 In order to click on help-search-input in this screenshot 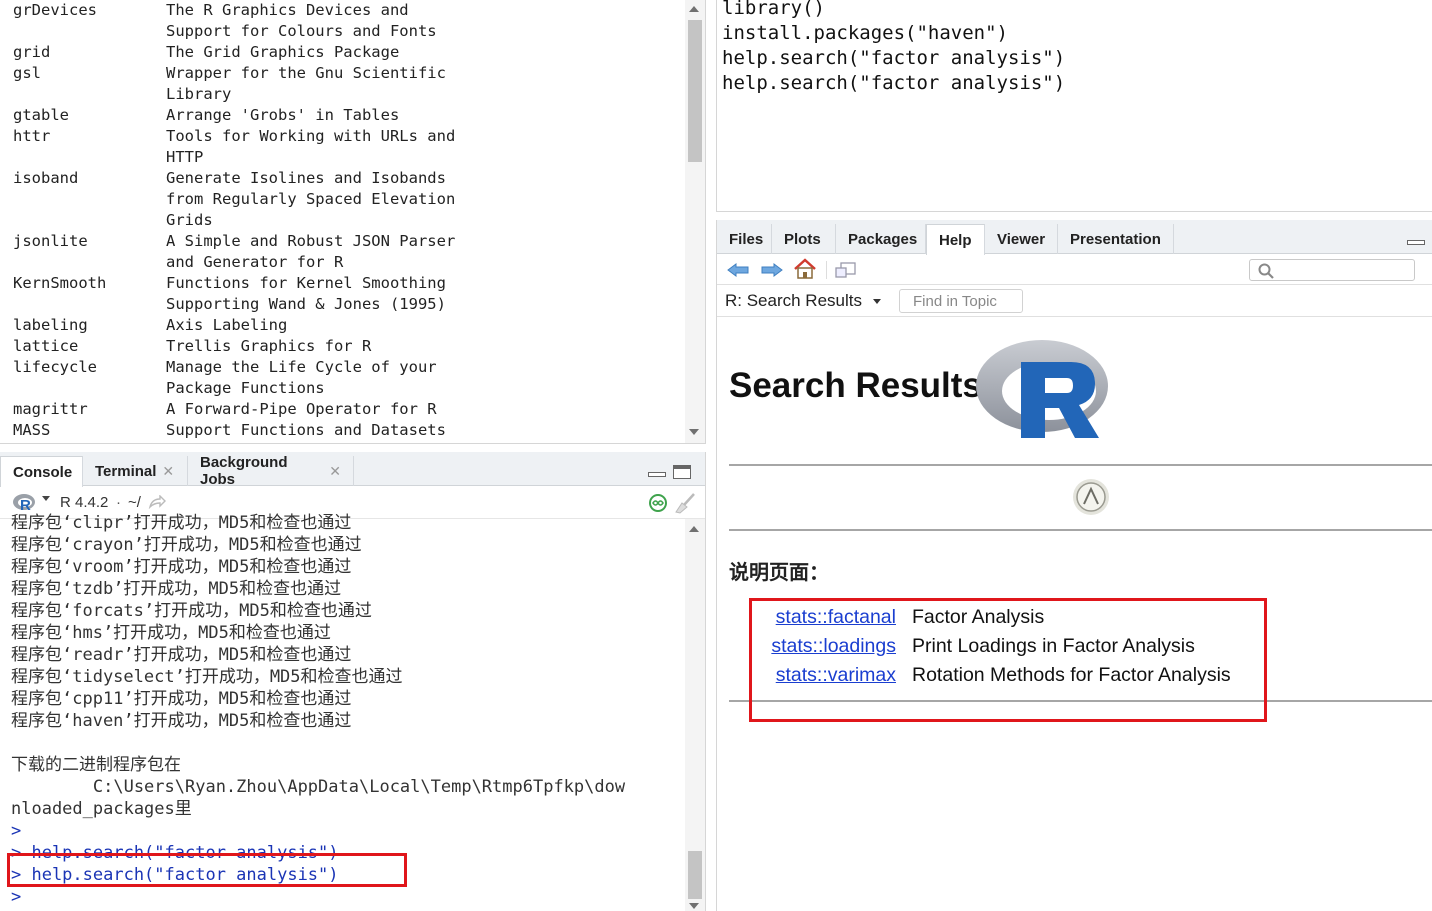, I will do `click(1332, 270)`.